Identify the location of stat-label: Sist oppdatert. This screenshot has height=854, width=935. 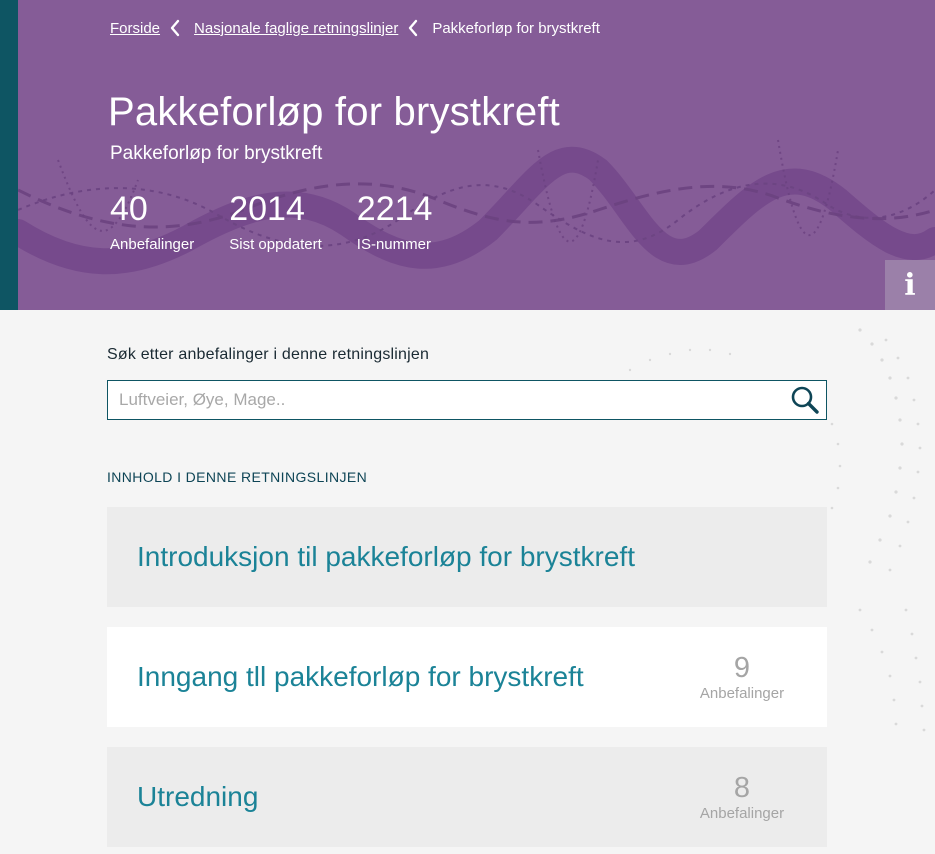
(275, 244).